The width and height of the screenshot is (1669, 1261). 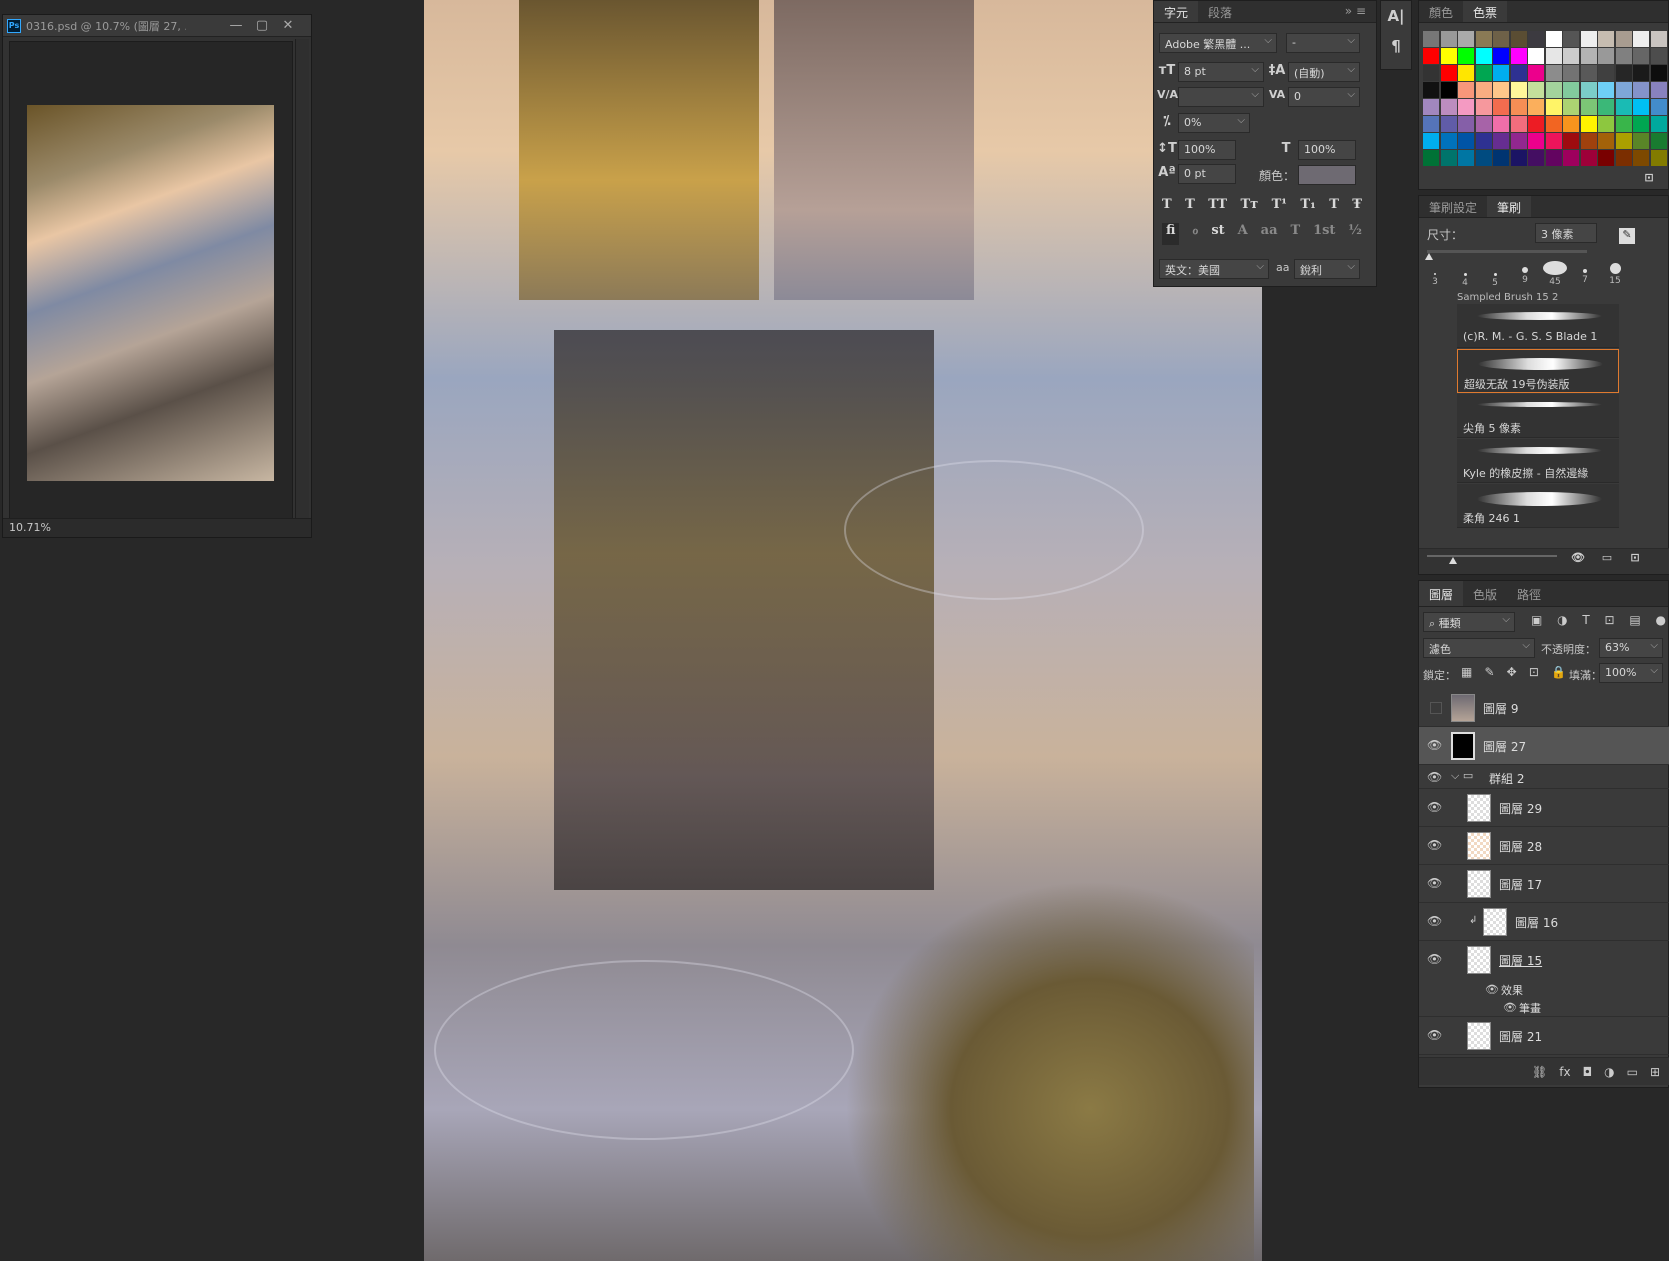 What do you see at coordinates (1492, 556) in the screenshot?
I see `preview-size-slider` at bounding box center [1492, 556].